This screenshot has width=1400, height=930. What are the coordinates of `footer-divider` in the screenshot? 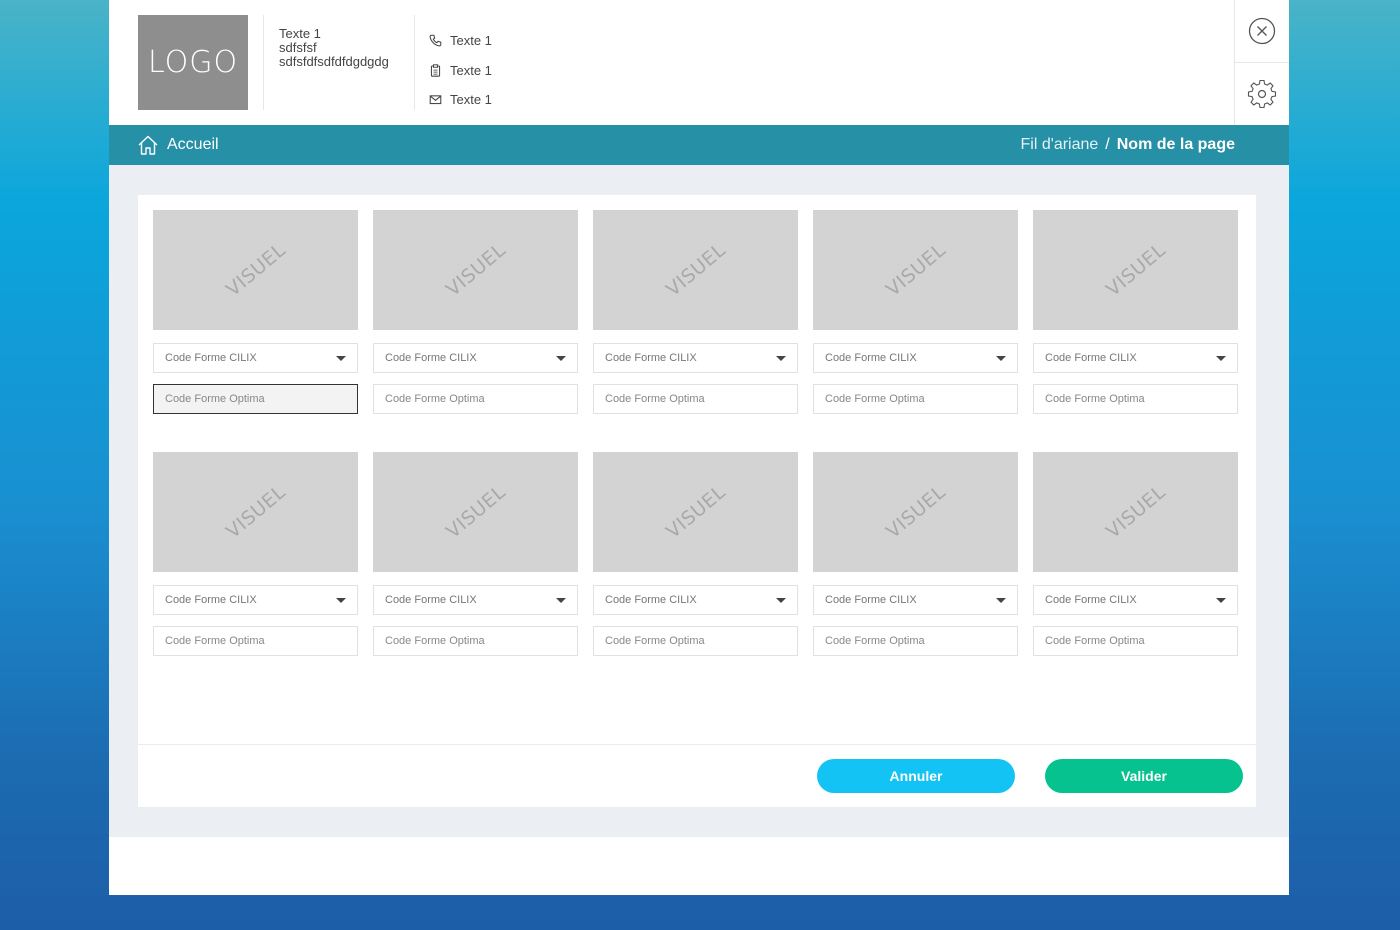 It's located at (697, 744).